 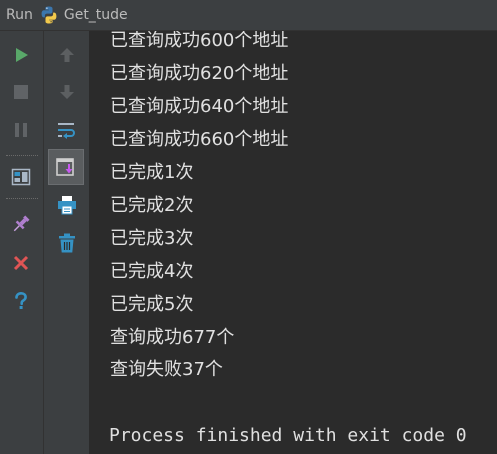 I want to click on scroll-to-end-button, so click(x=66, y=167).